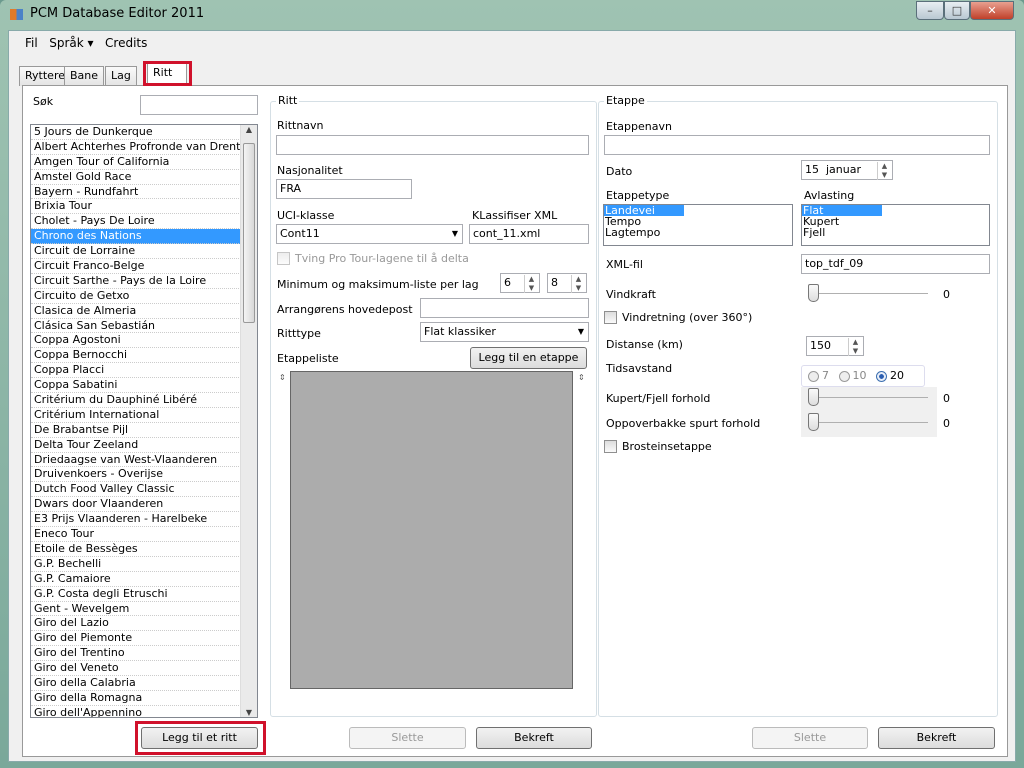 Image resolution: width=1024 pixels, height=768 pixels. I want to click on race-list-item: Circuito de Getxo, so click(136, 296).